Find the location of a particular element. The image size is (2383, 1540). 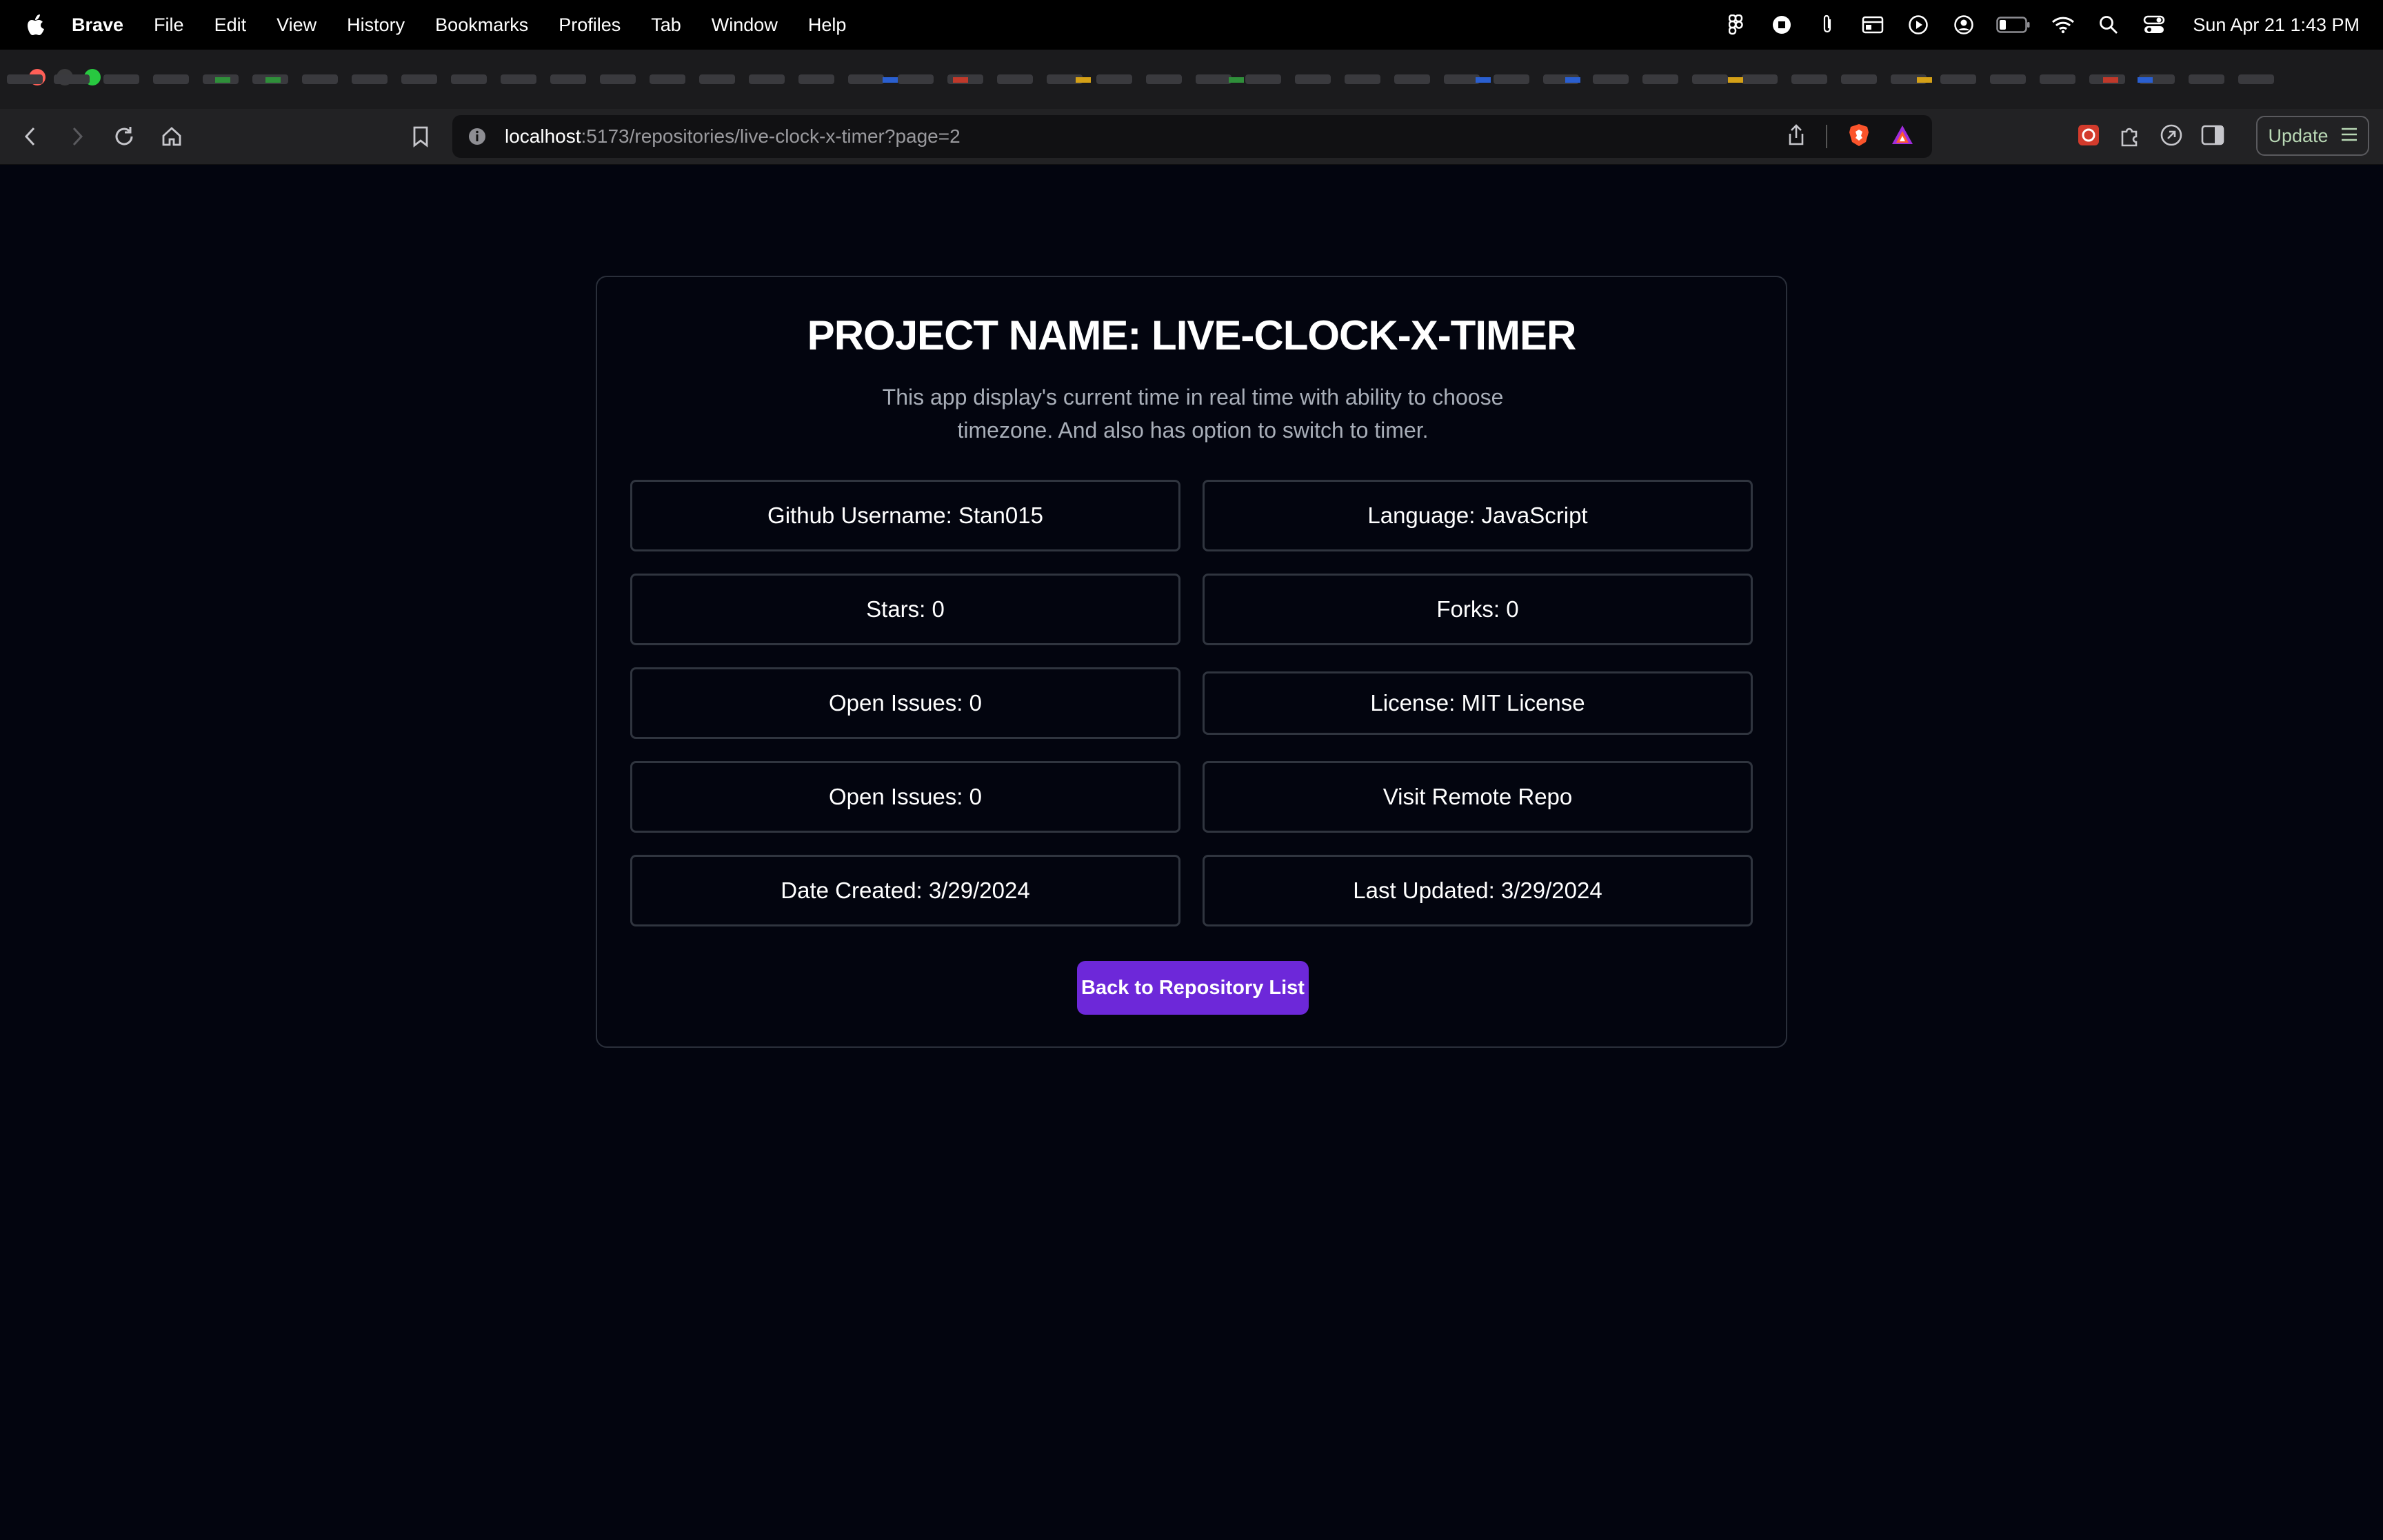

extension-red-icon is located at coordinates (2088, 137).